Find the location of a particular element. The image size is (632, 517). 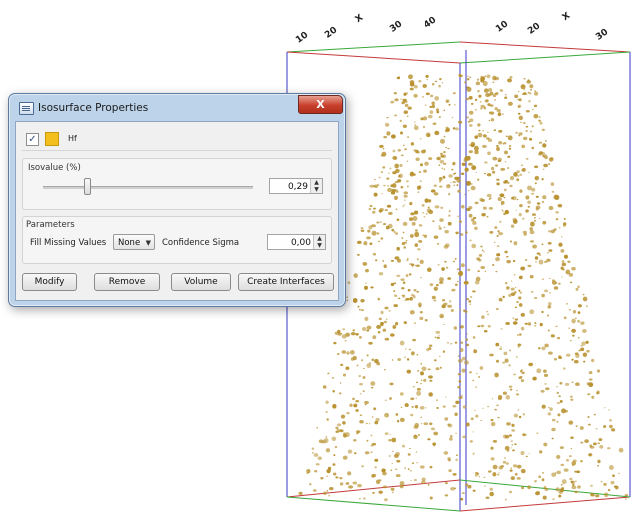

isovalue-spinbox: 0,29 ▲ ▼ is located at coordinates (296, 186).